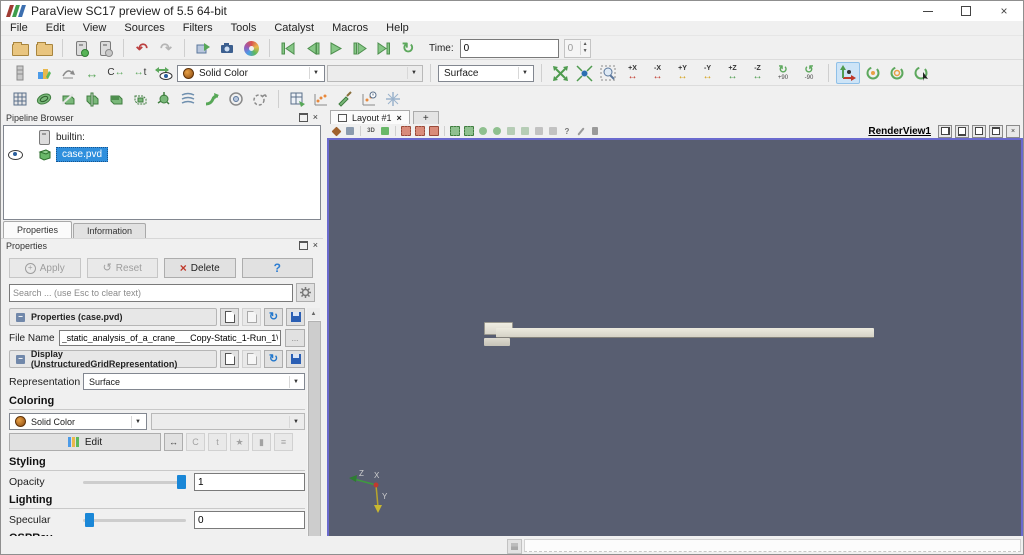 The image size is (1024, 555). Describe the element at coordinates (227, 48) in the screenshot. I see `capture-screenshot-button` at that location.